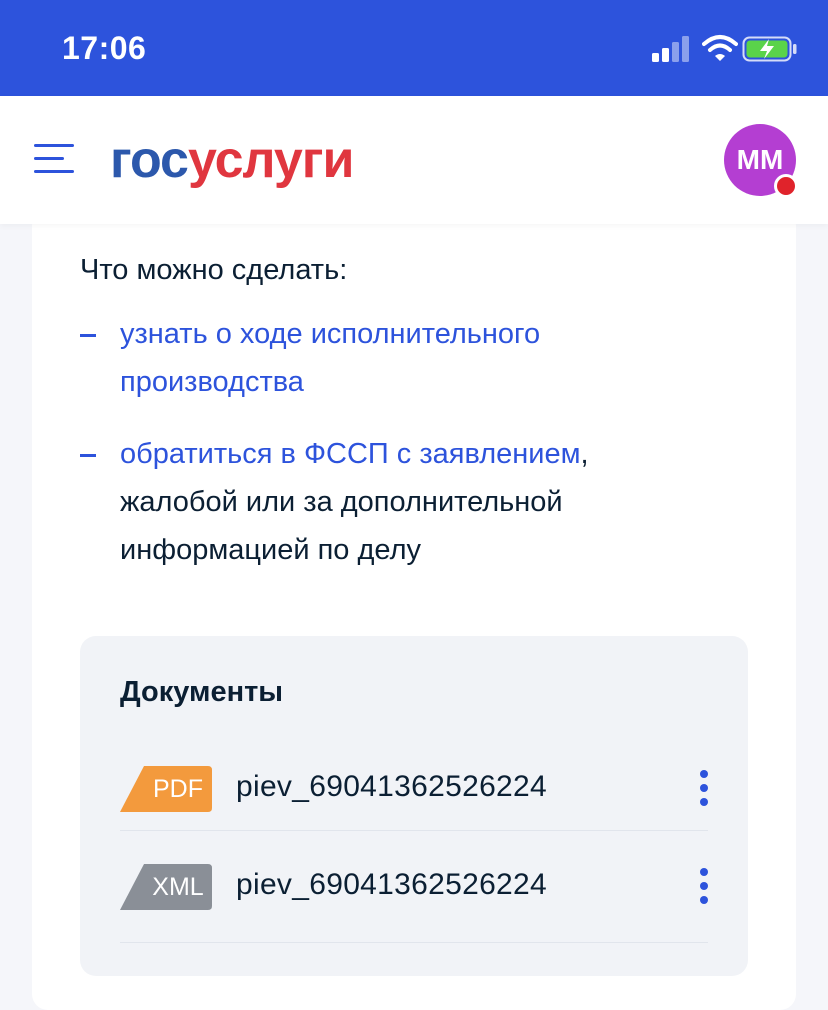 The image size is (828, 1010). What do you see at coordinates (341, 502) in the screenshot?
I see `list-text-line2: жалобой или за дополнительной` at bounding box center [341, 502].